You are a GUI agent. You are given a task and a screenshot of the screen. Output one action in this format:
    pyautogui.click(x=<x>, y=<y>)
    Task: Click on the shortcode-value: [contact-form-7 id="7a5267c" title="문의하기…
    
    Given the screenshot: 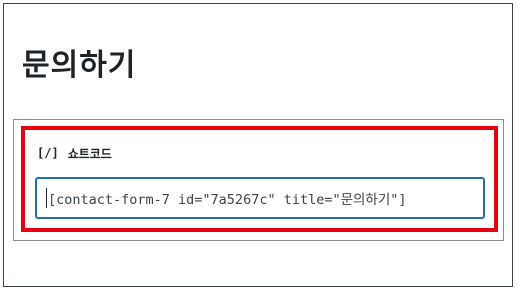 What is the action you would take?
    pyautogui.click(x=227, y=198)
    